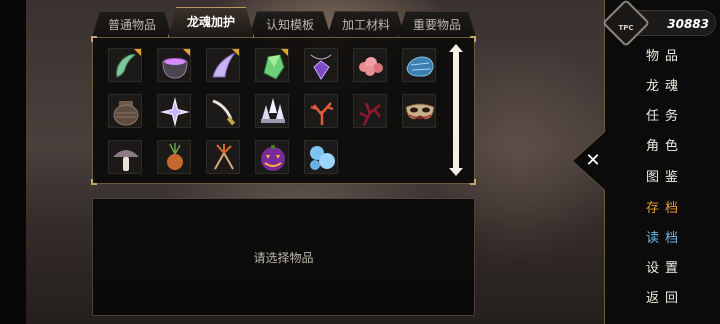  What do you see at coordinates (662, 209) in the screenshot?
I see `menu-item-save: 存档` at bounding box center [662, 209].